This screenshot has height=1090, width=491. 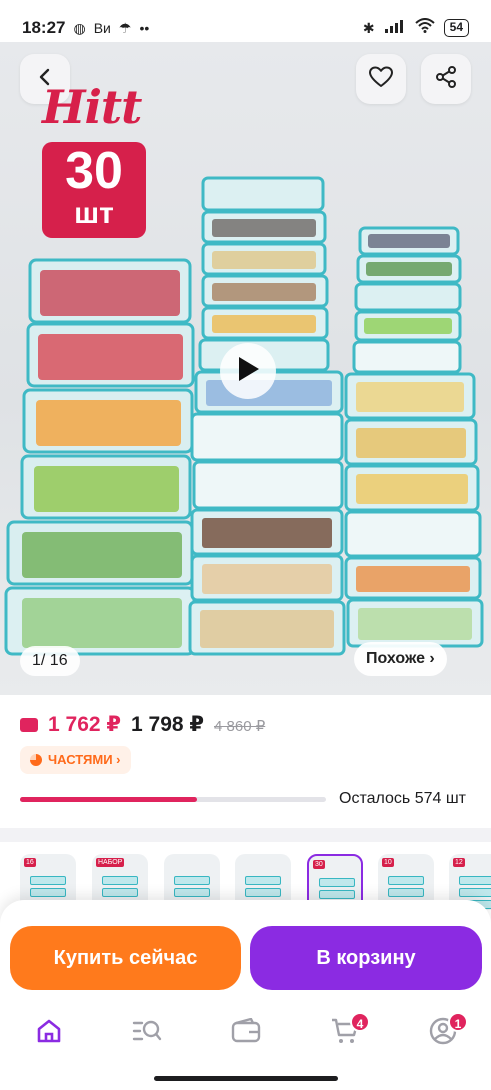 I want to click on left-container-stack, so click(x=100, y=457).